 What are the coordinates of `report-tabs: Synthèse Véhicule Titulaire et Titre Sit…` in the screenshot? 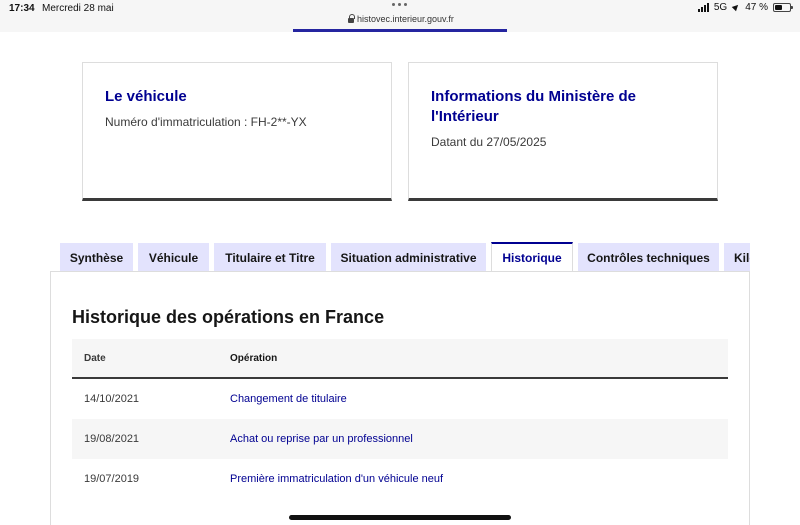 It's located at (405, 257).